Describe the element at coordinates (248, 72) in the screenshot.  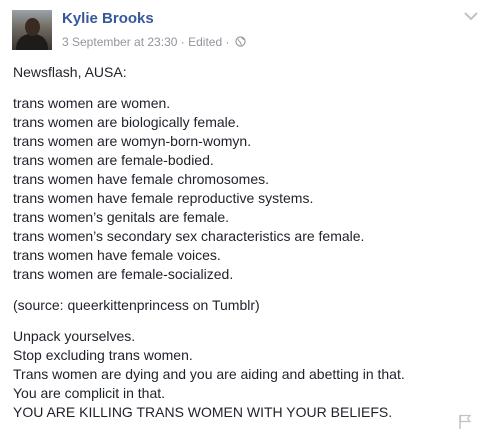
I see `intro-paragraph: Newsflash, AUSA:` at that location.